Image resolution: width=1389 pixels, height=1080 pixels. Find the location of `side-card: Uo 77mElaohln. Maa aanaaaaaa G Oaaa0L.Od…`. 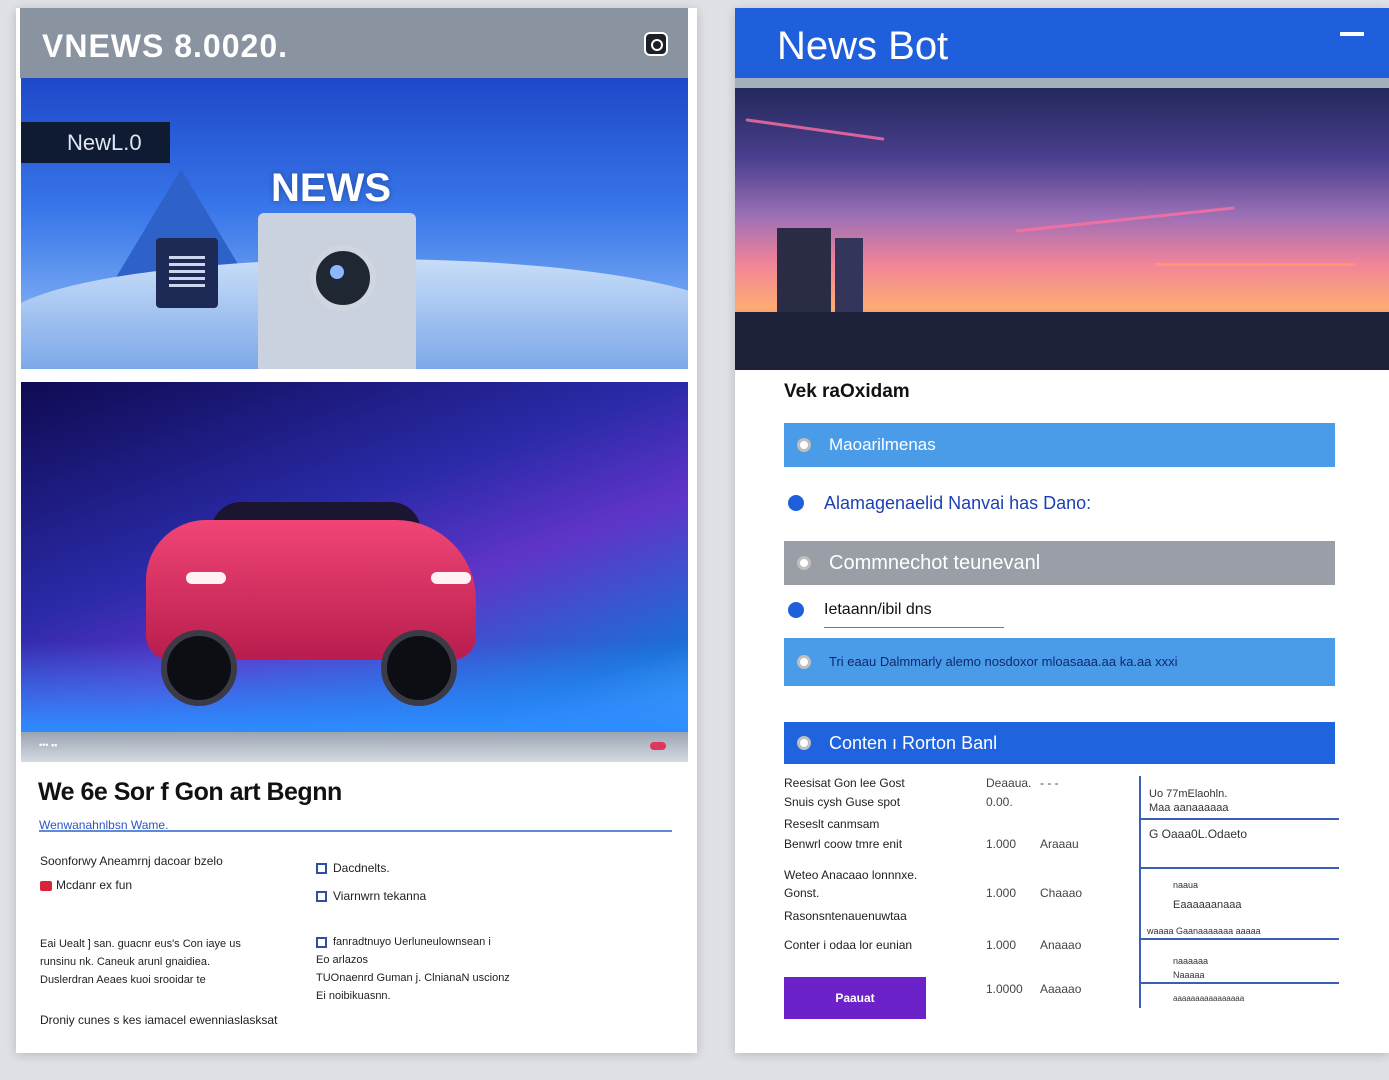

side-card: Uo 77mElaohln. Maa aanaaaaaa G Oaaa0L.Od… is located at coordinates (1239, 892).